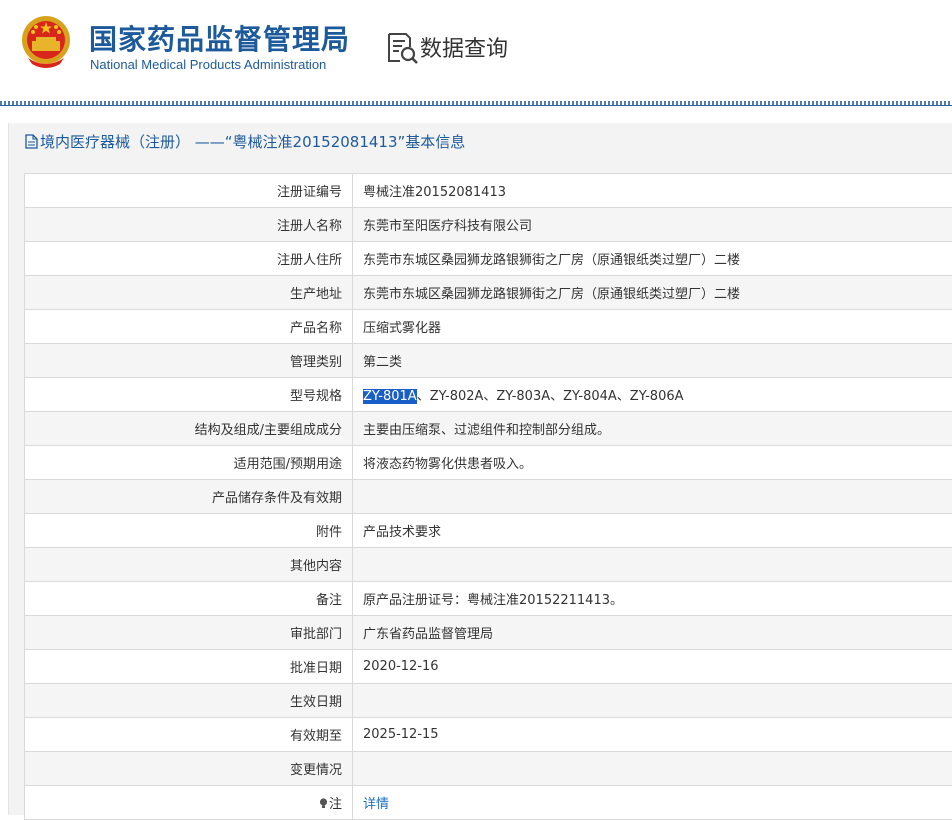 The width and height of the screenshot is (952, 820). Describe the element at coordinates (189, 667) in the screenshot. I see `row-label: 批准日期` at that location.